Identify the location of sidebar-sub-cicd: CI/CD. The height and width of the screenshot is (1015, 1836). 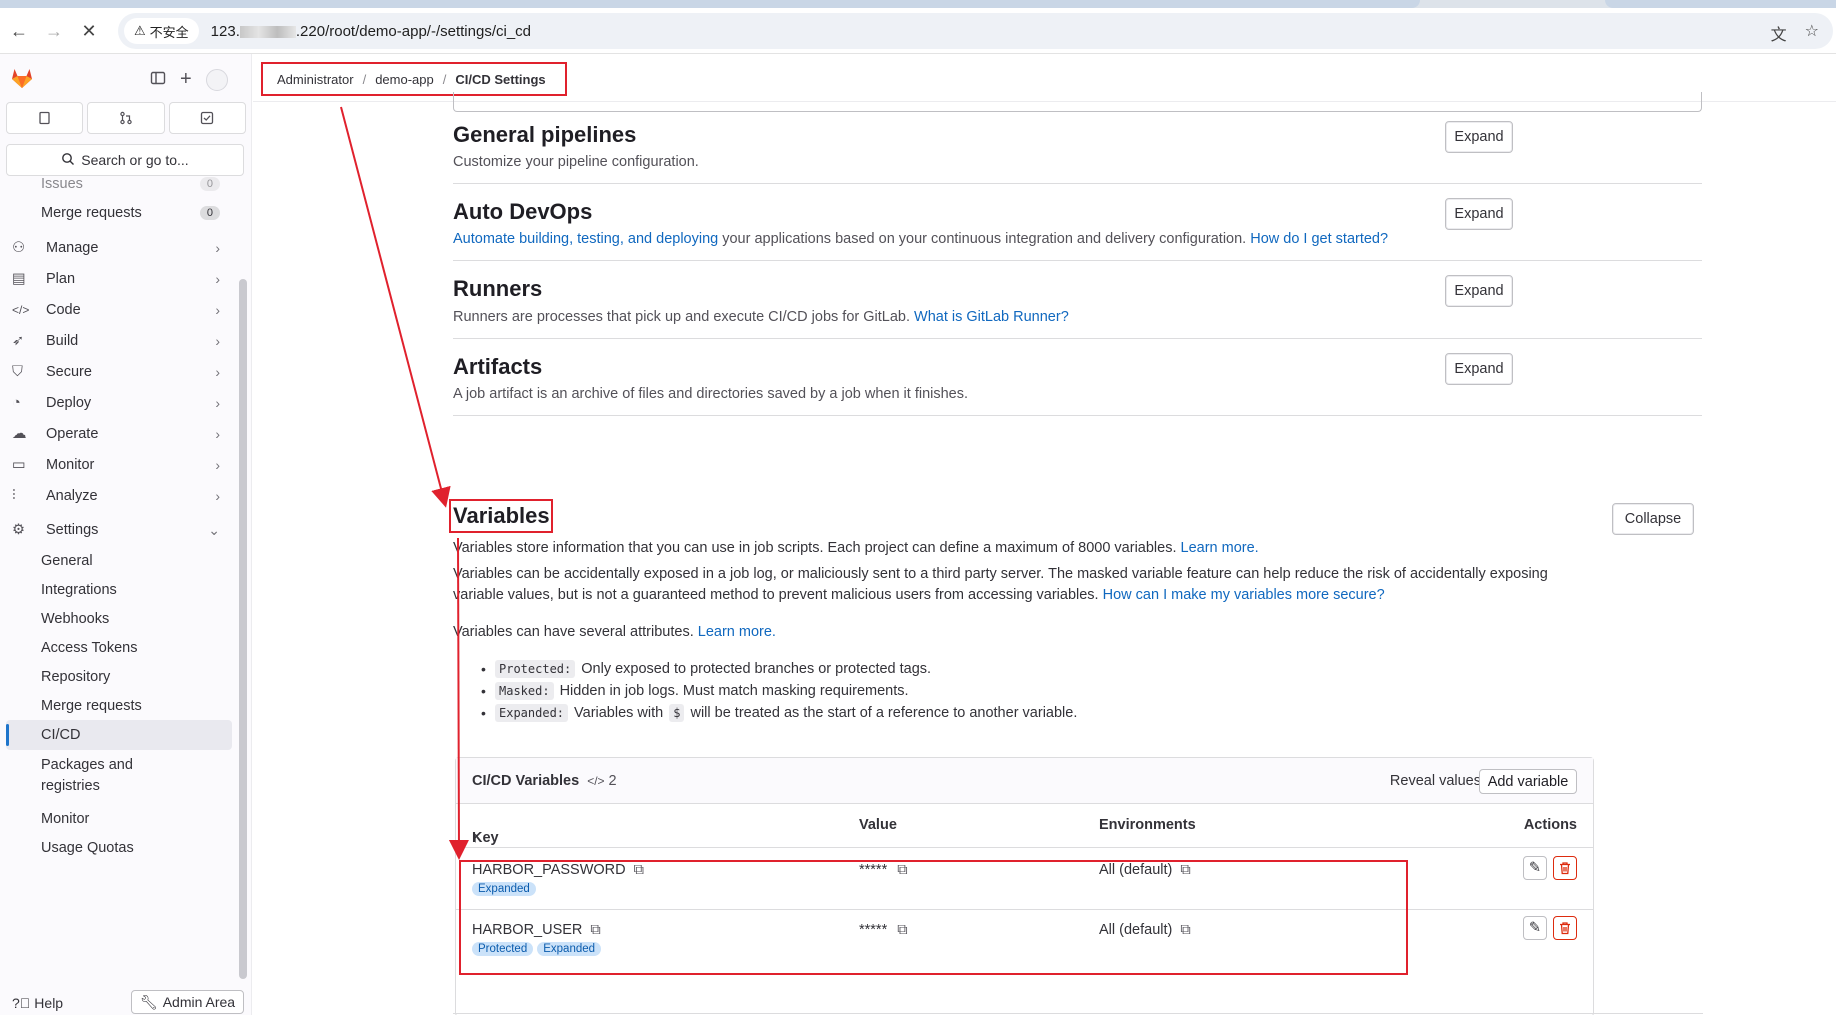
(119, 735).